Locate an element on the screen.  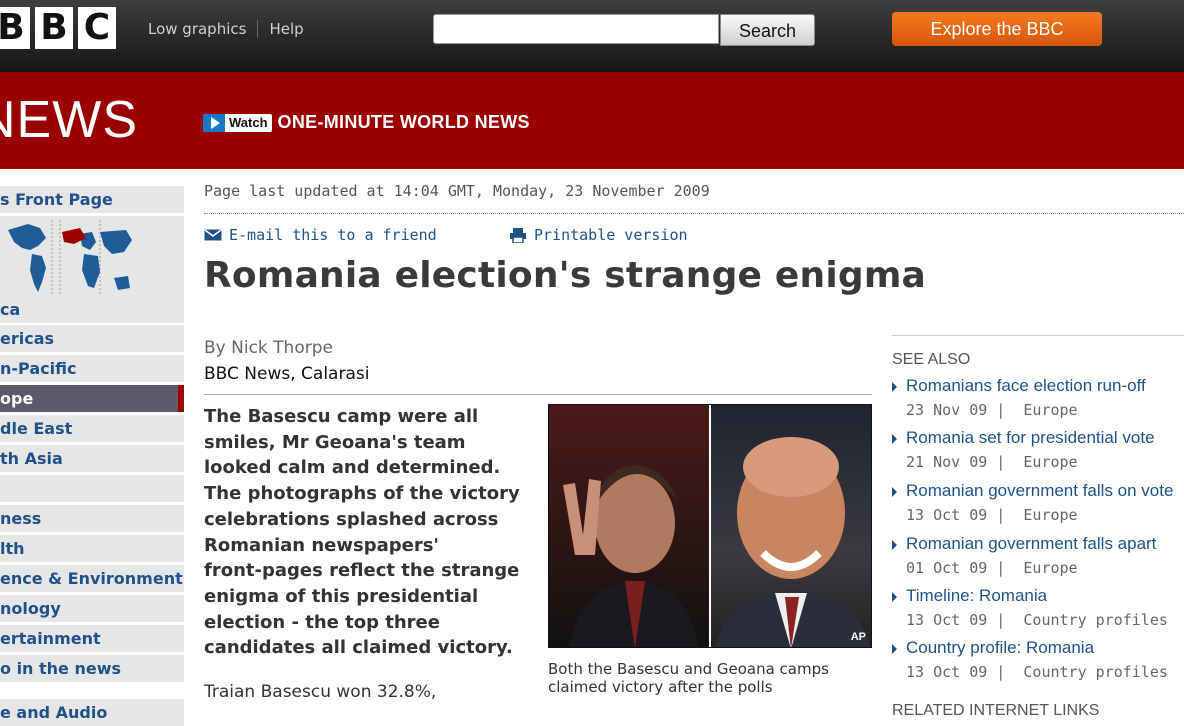
sidebar-item-front-page: s Front Page is located at coordinates (92, 199).